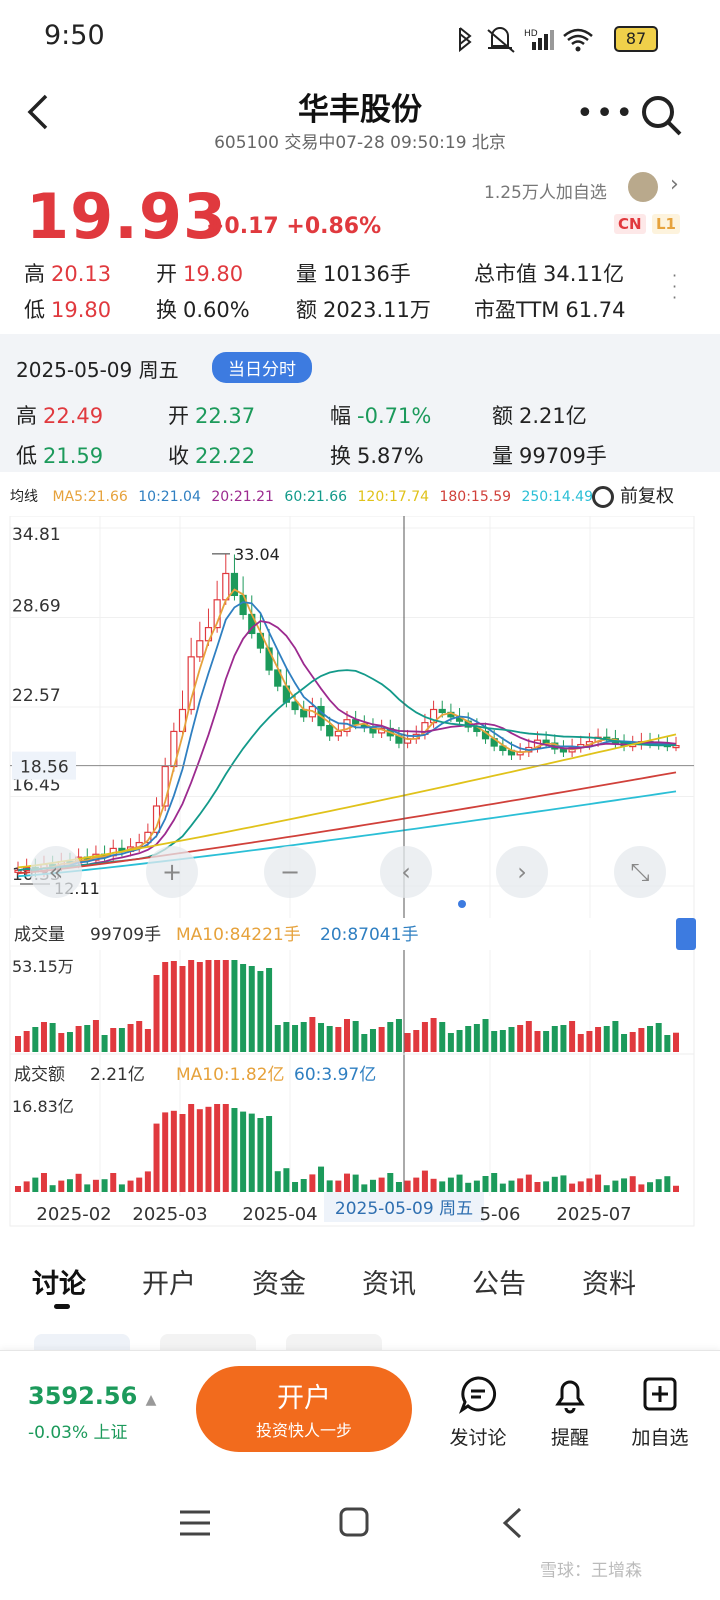  What do you see at coordinates (549, 456) in the screenshot?
I see `day-volume: 量 99709手` at bounding box center [549, 456].